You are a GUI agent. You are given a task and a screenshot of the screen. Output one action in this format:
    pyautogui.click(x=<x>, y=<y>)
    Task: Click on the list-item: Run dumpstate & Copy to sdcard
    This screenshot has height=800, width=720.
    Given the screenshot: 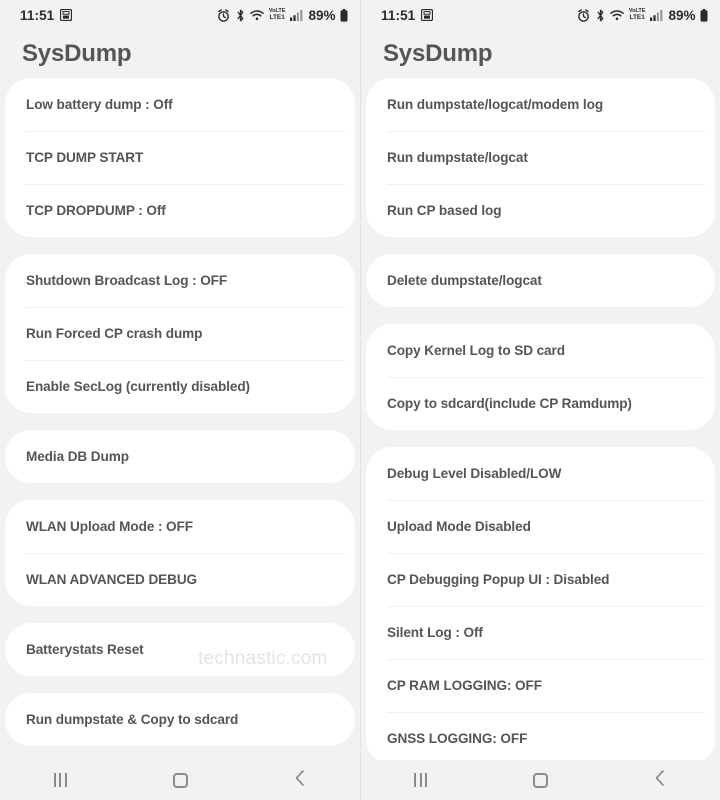 What is the action you would take?
    pyautogui.click(x=180, y=719)
    